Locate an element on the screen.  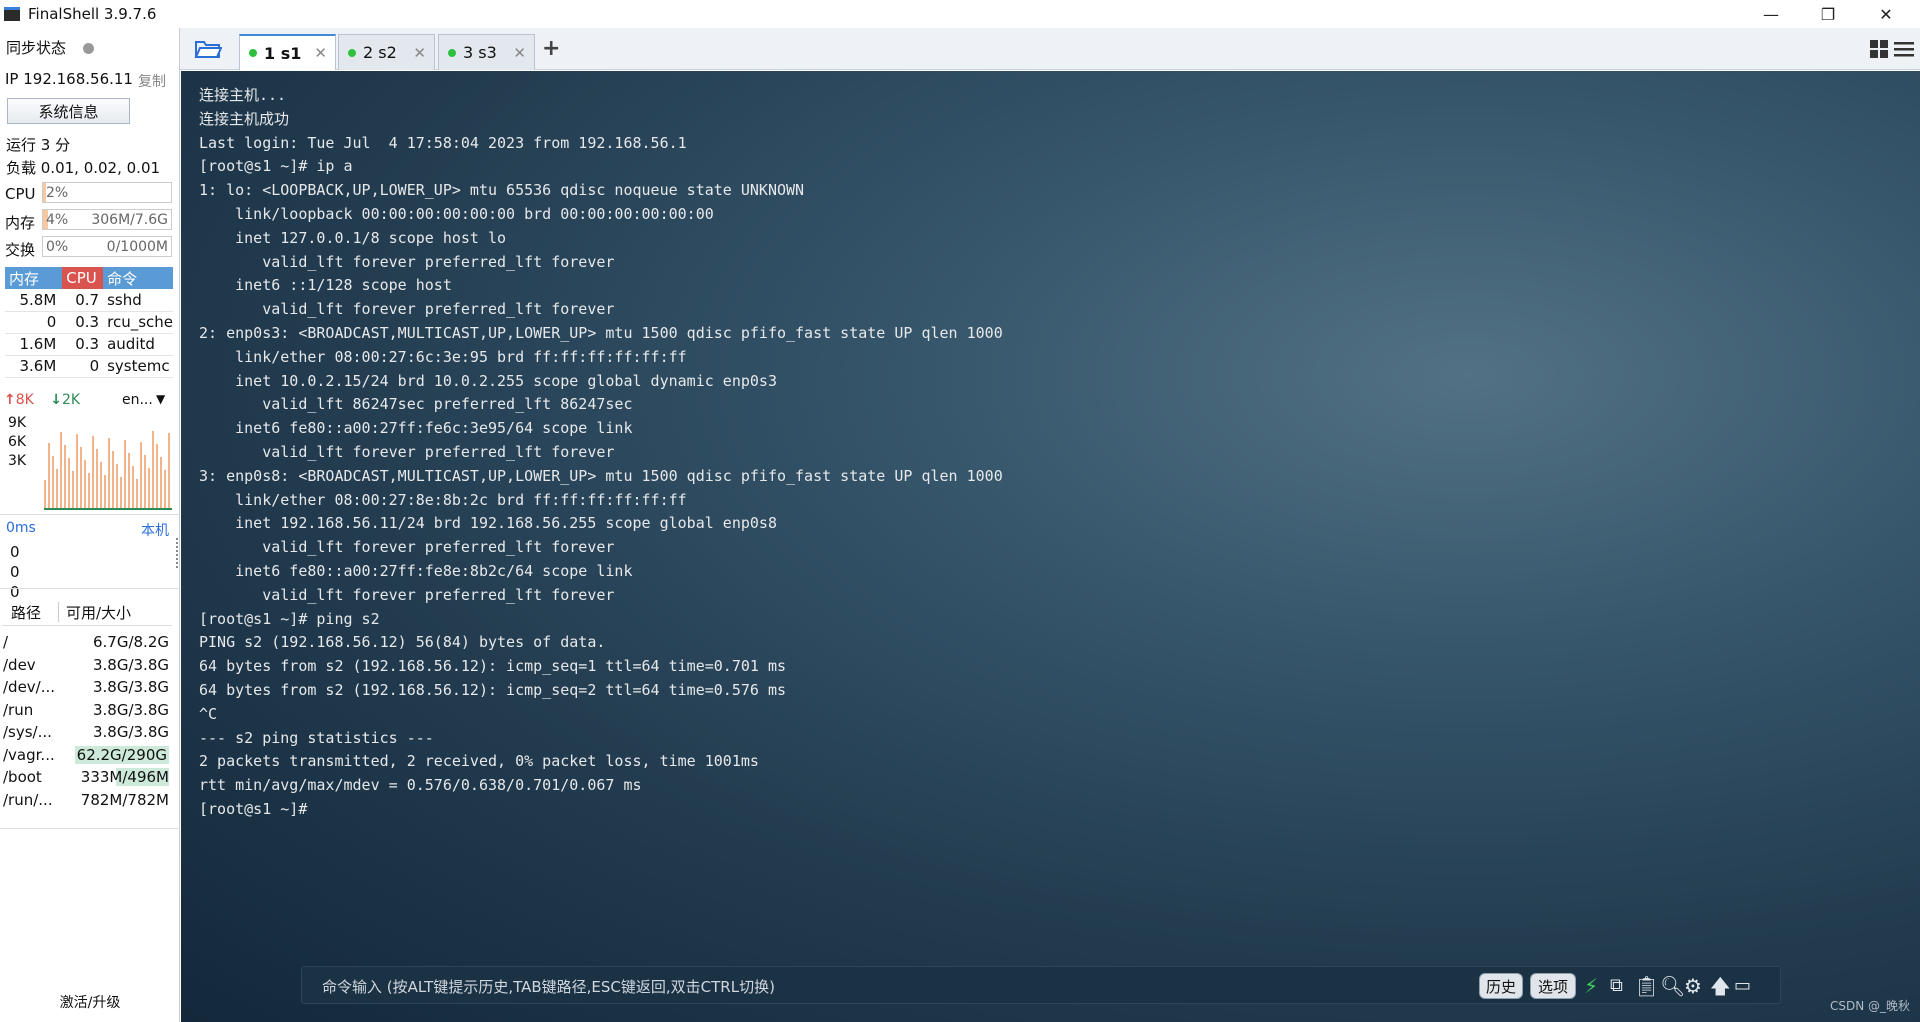
proc-mem: 0 is located at coordinates (34, 322).